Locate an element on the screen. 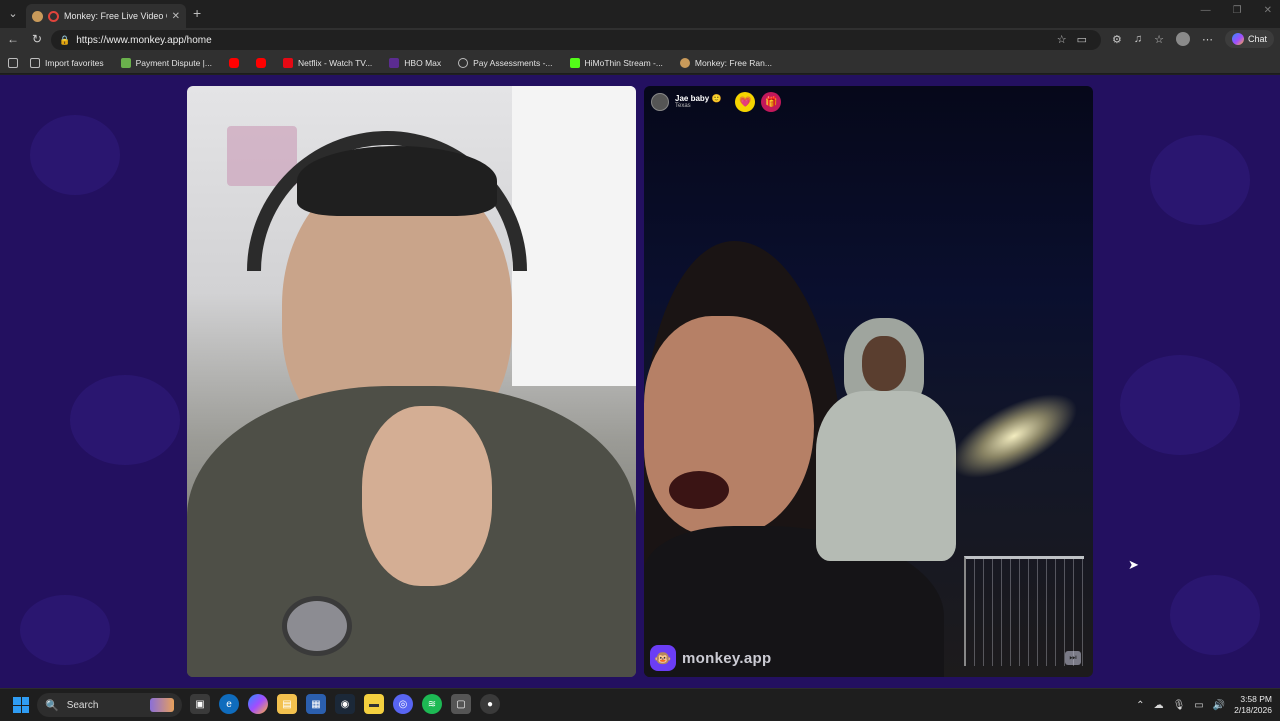 This screenshot has height=721, width=1280. tab-actions-menu-icon: ⌄ is located at coordinates (13, 14).